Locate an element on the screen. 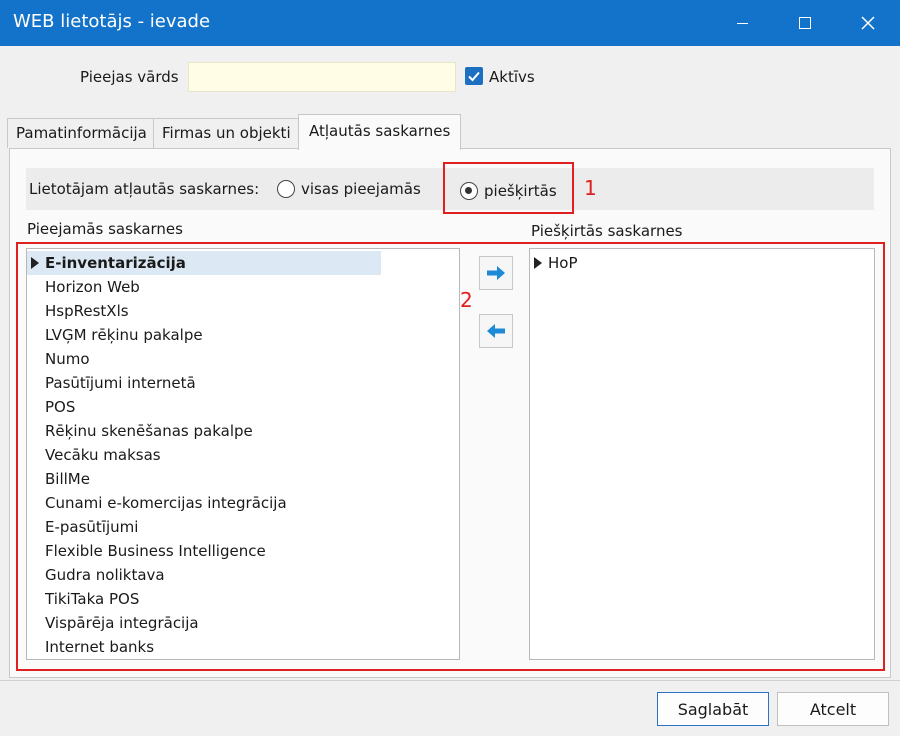  maximize-button is located at coordinates (805, 23).